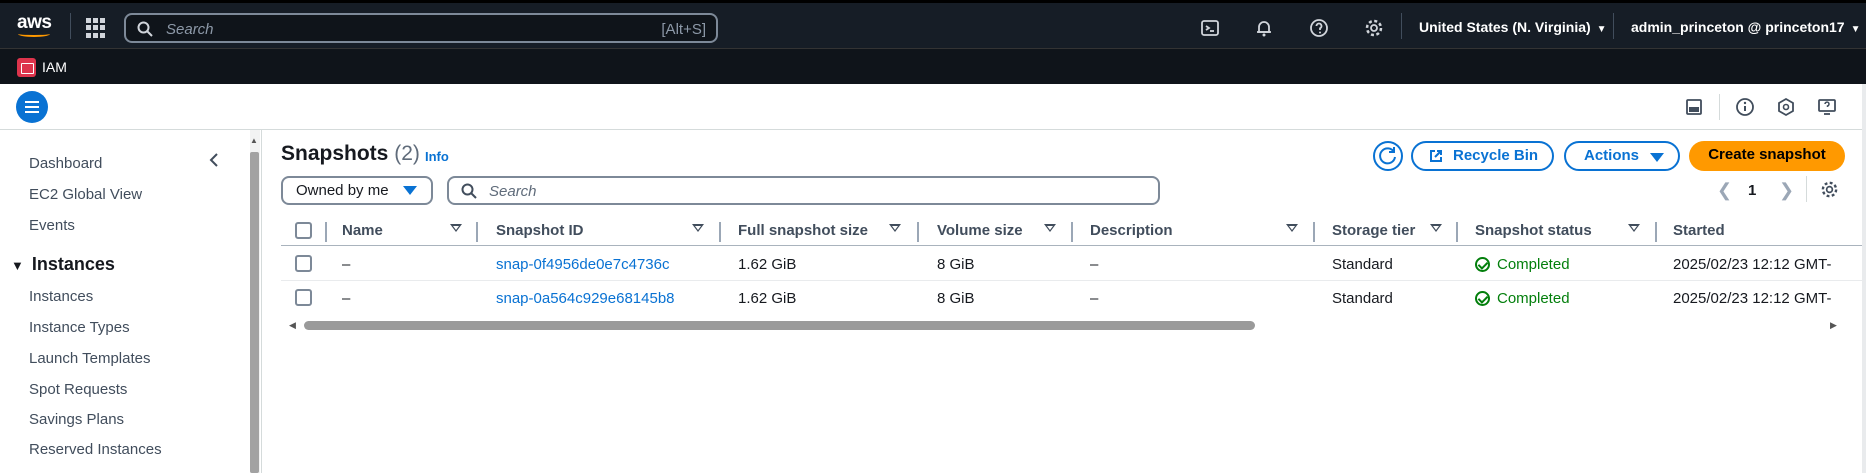 This screenshot has height=473, width=1866. What do you see at coordinates (1210, 28) in the screenshot?
I see `cloudshell-icon` at bounding box center [1210, 28].